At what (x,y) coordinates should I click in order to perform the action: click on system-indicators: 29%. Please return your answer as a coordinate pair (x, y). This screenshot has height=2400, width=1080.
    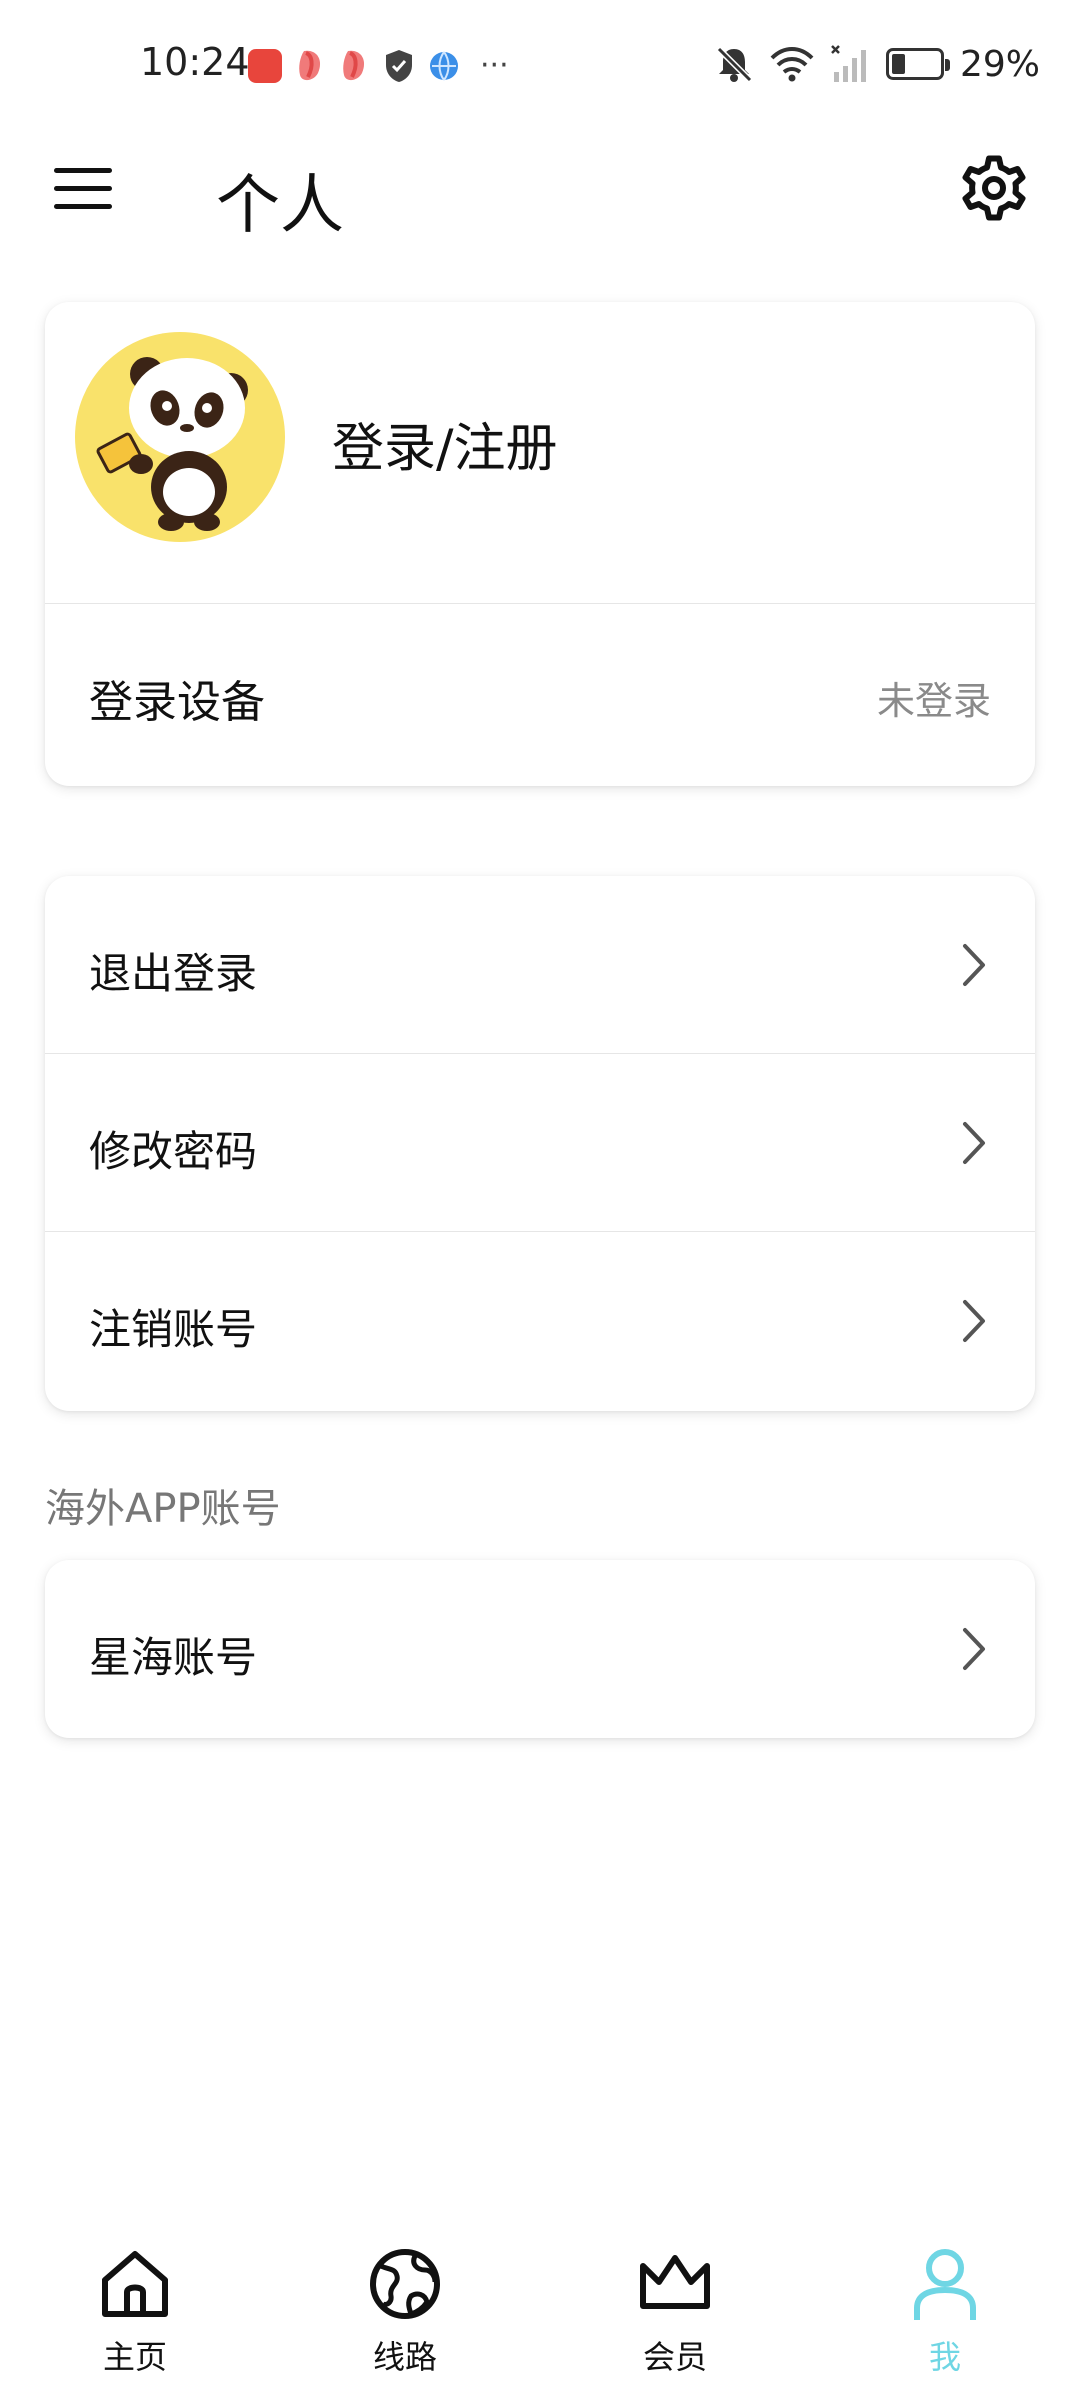
    Looking at the image, I should click on (877, 64).